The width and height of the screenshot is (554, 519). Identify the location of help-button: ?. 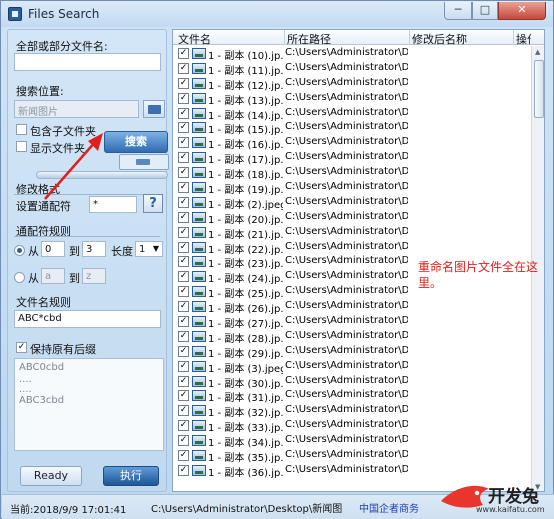
(153, 203).